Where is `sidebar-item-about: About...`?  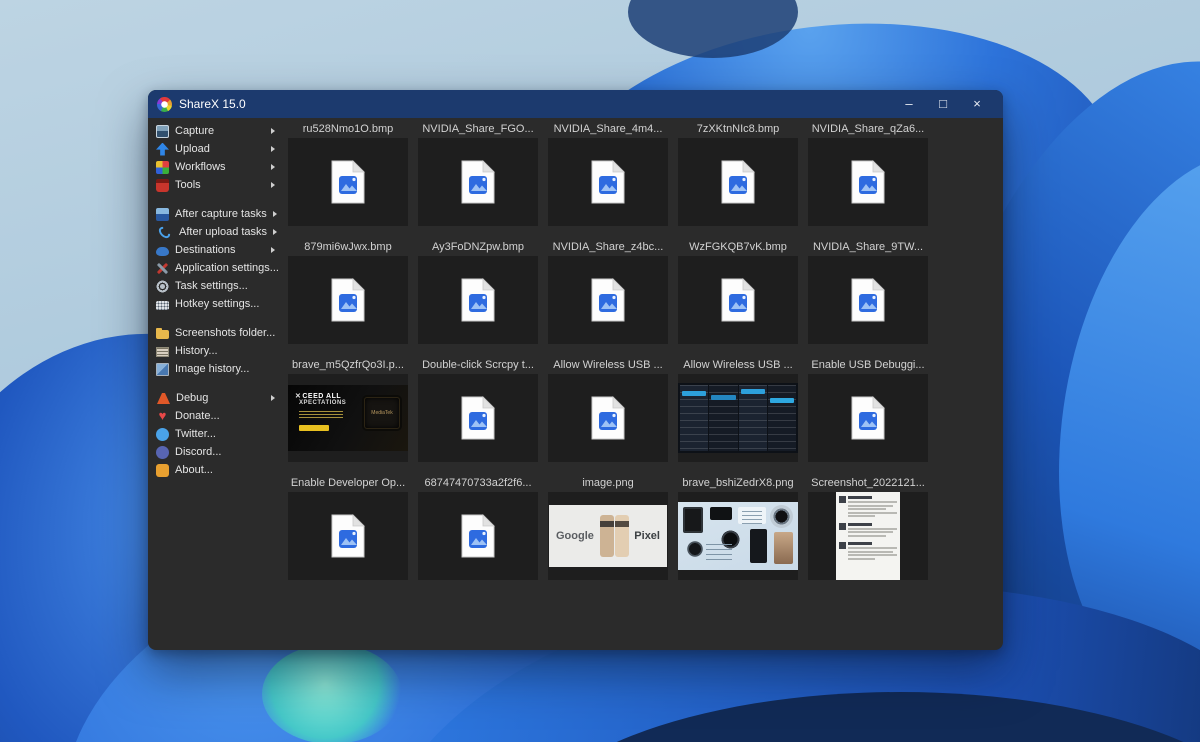 sidebar-item-about: About... is located at coordinates (215, 470).